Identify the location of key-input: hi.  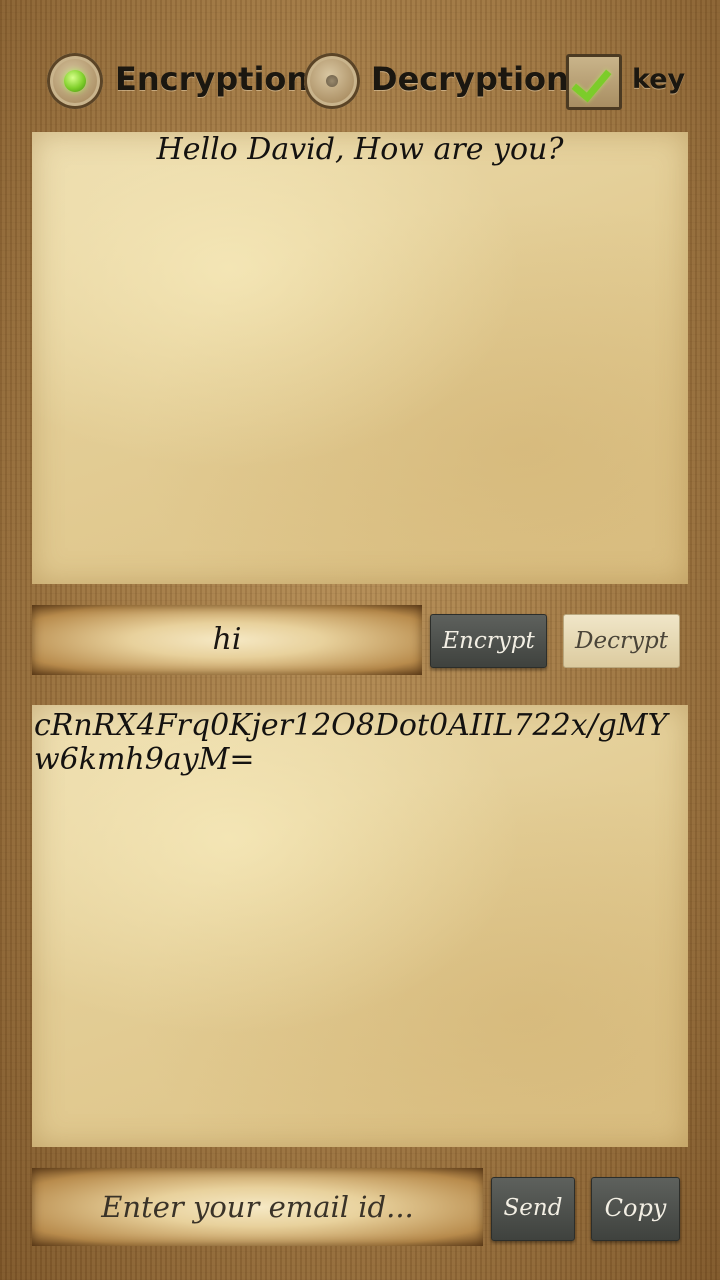
(227, 640).